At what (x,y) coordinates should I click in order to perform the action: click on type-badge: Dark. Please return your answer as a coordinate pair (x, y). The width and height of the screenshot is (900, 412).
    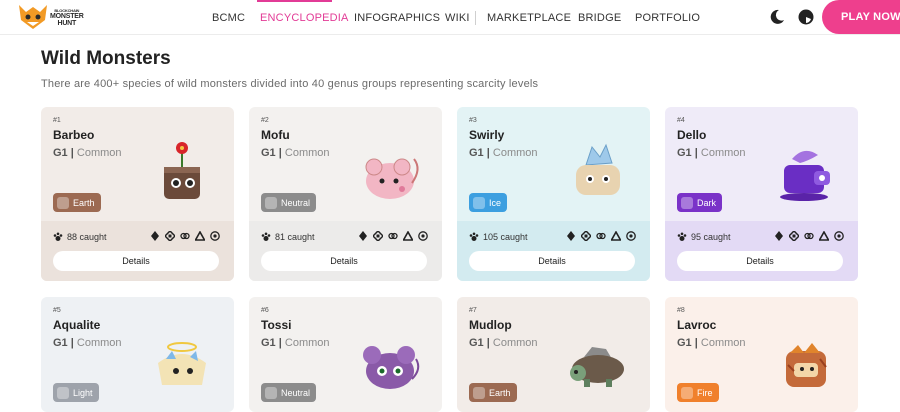
    Looking at the image, I should click on (700, 202).